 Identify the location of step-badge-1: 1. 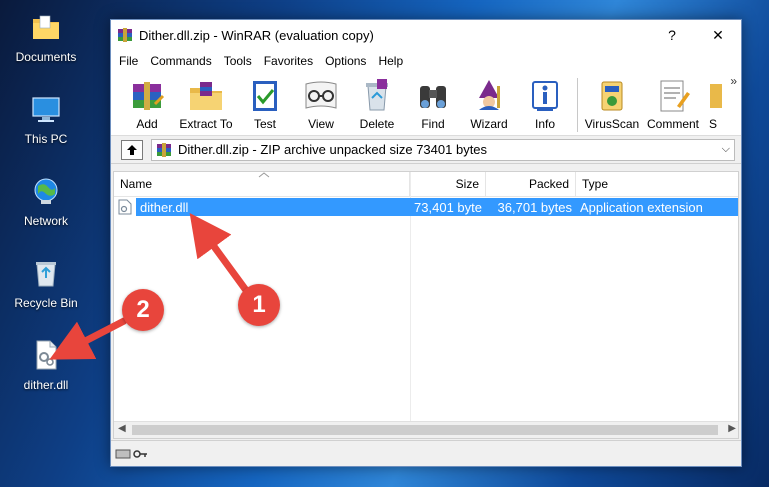
(259, 305).